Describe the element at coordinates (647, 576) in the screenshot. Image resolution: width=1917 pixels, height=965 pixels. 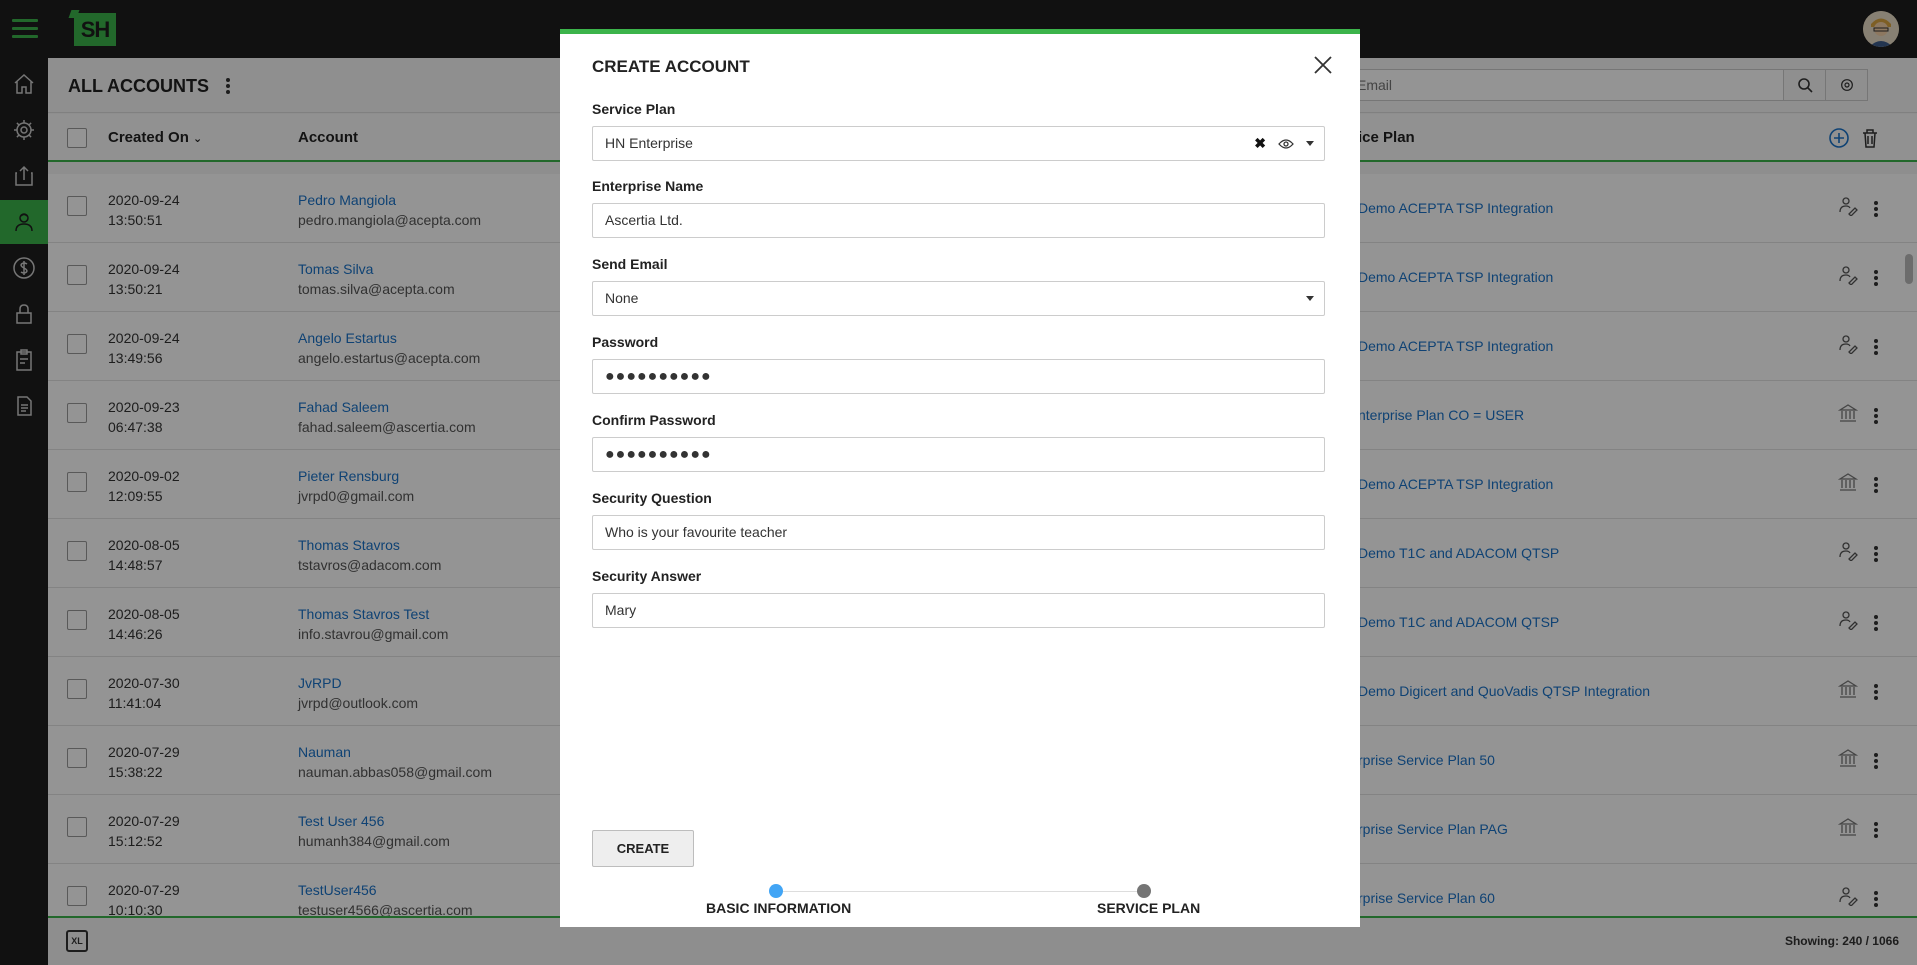
I see `security-answer-label: Security Answer` at that location.